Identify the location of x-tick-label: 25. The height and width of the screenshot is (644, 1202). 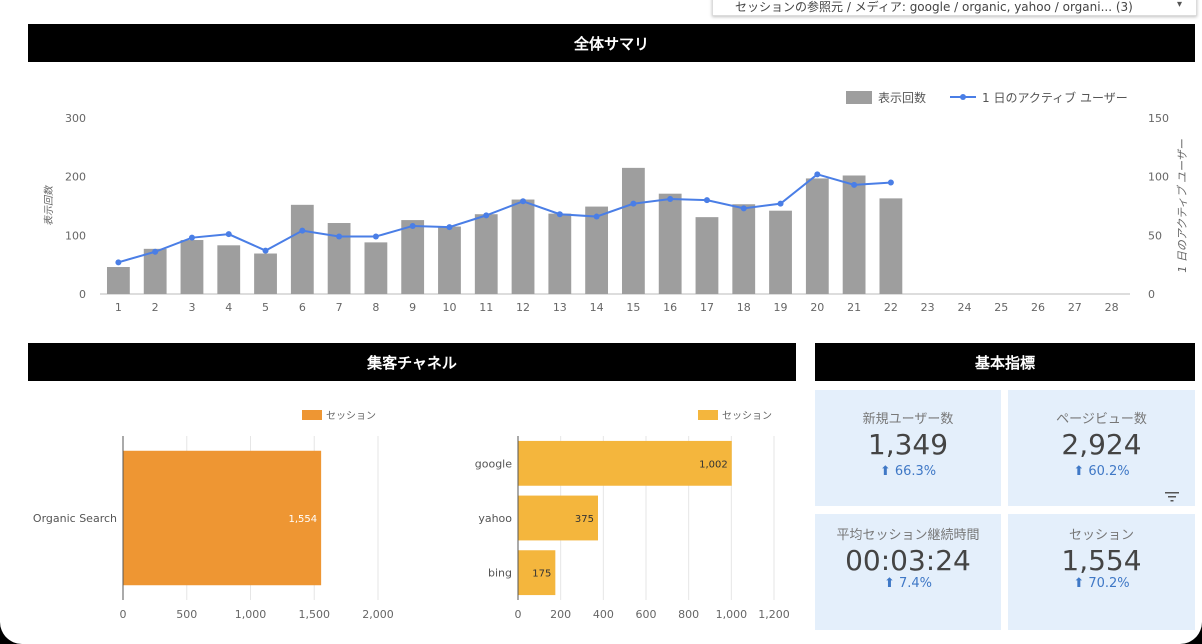
(1001, 307).